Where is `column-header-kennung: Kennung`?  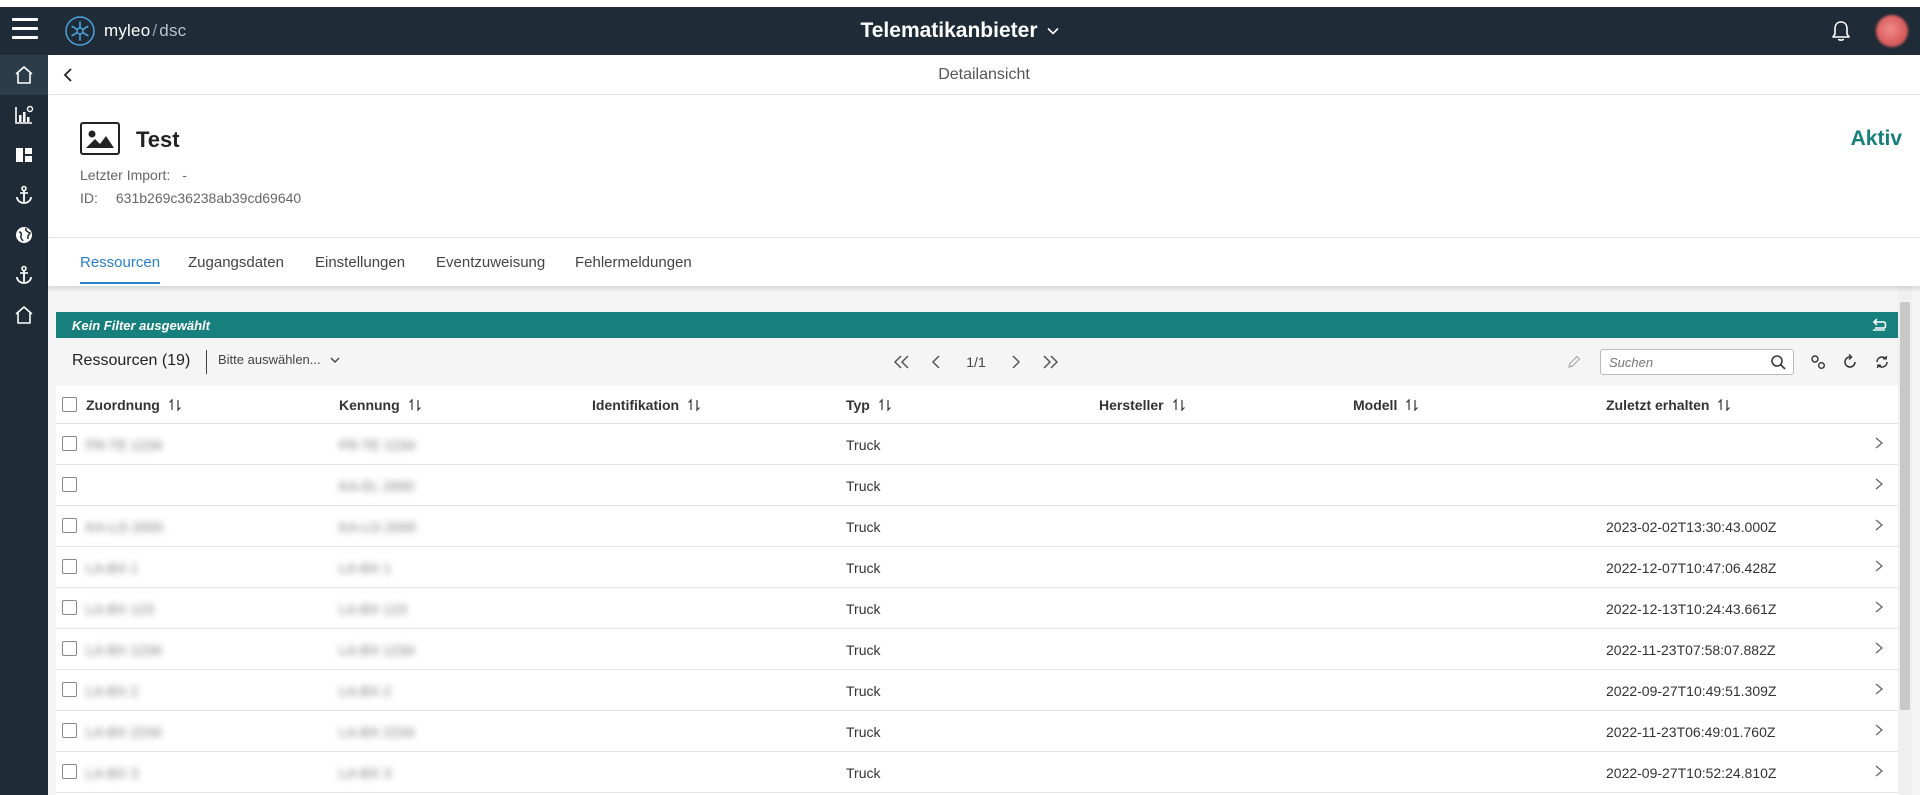
column-header-kennung: Kennung is located at coordinates (380, 405).